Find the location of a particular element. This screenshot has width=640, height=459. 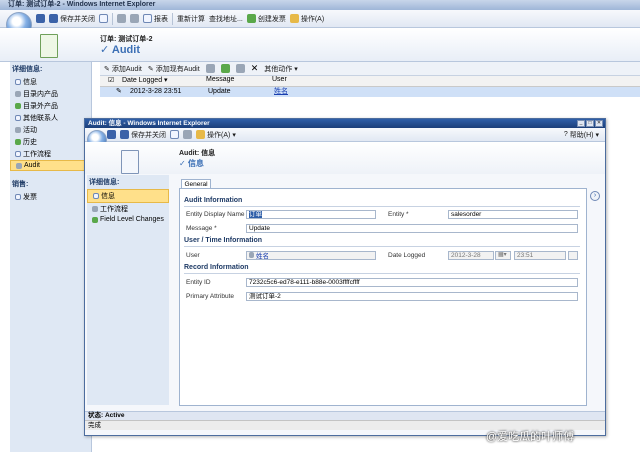

popup-record-type: Audit: 信息 is located at coordinates (197, 153).